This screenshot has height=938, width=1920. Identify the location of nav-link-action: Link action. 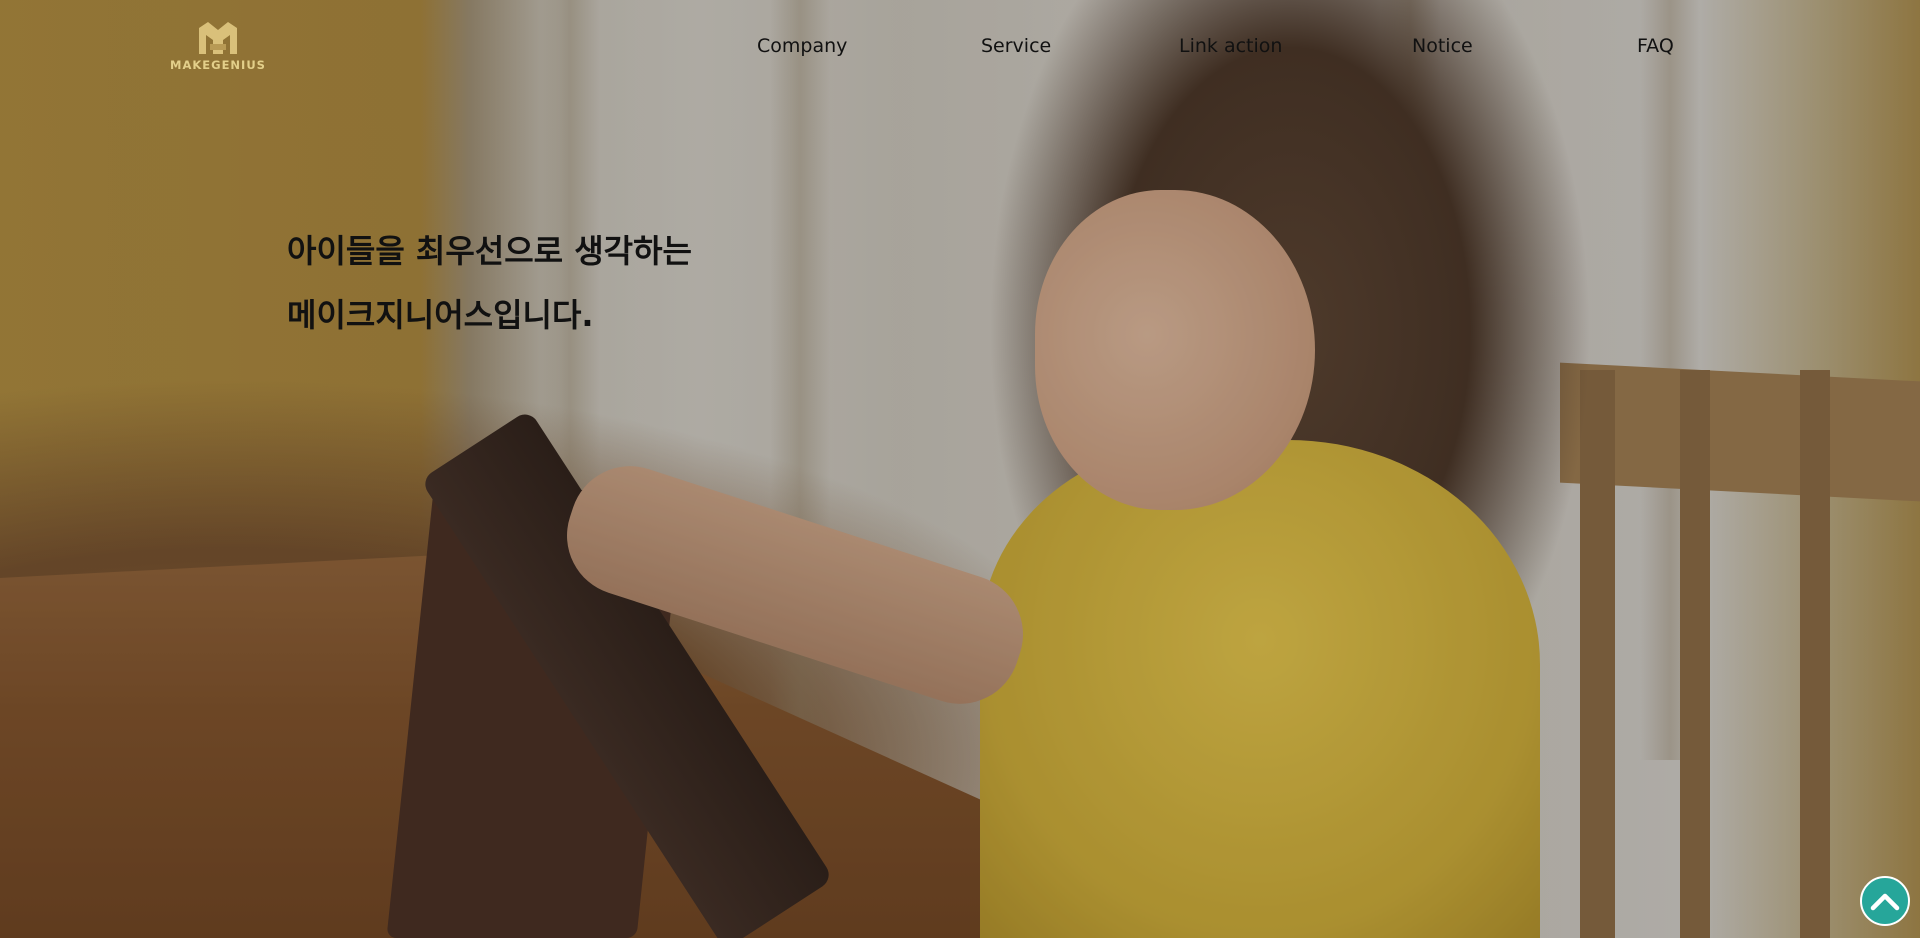
(1230, 46).